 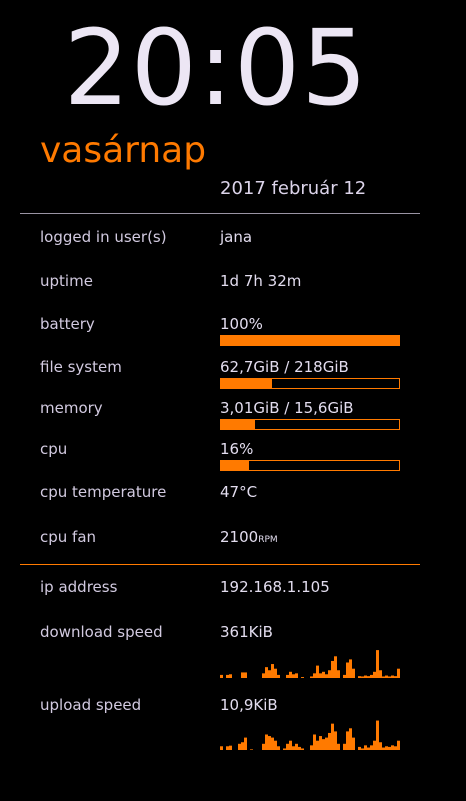 What do you see at coordinates (103, 492) in the screenshot?
I see `cpu-temp-label: cpu temperature` at bounding box center [103, 492].